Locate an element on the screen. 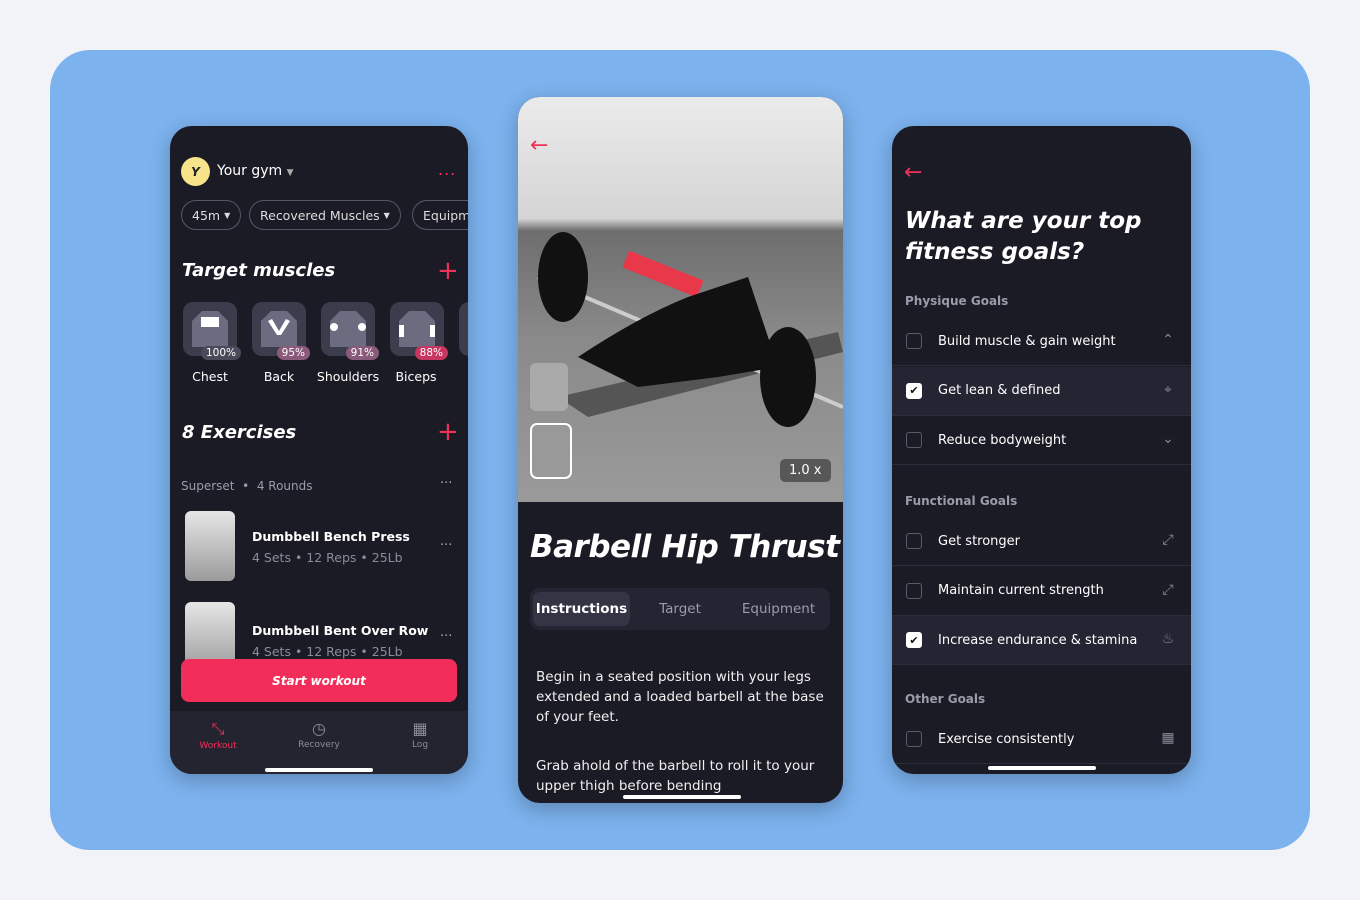  target-icon: ⌖ is located at coordinates (1168, 389).